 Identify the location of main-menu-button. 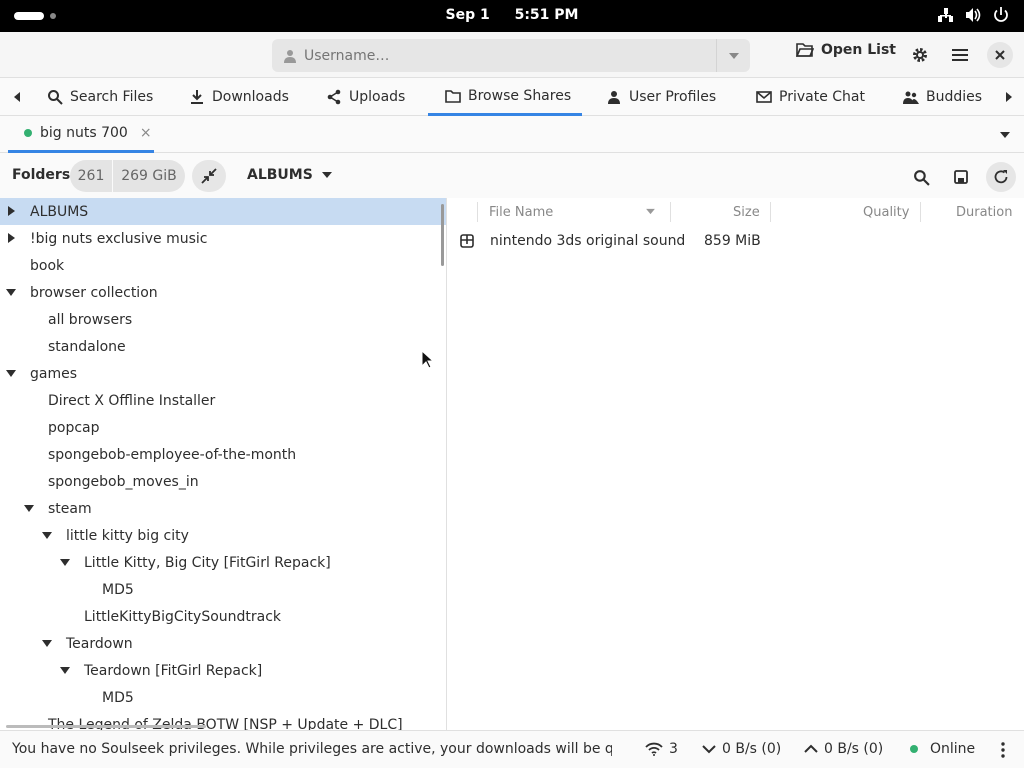
(960, 55).